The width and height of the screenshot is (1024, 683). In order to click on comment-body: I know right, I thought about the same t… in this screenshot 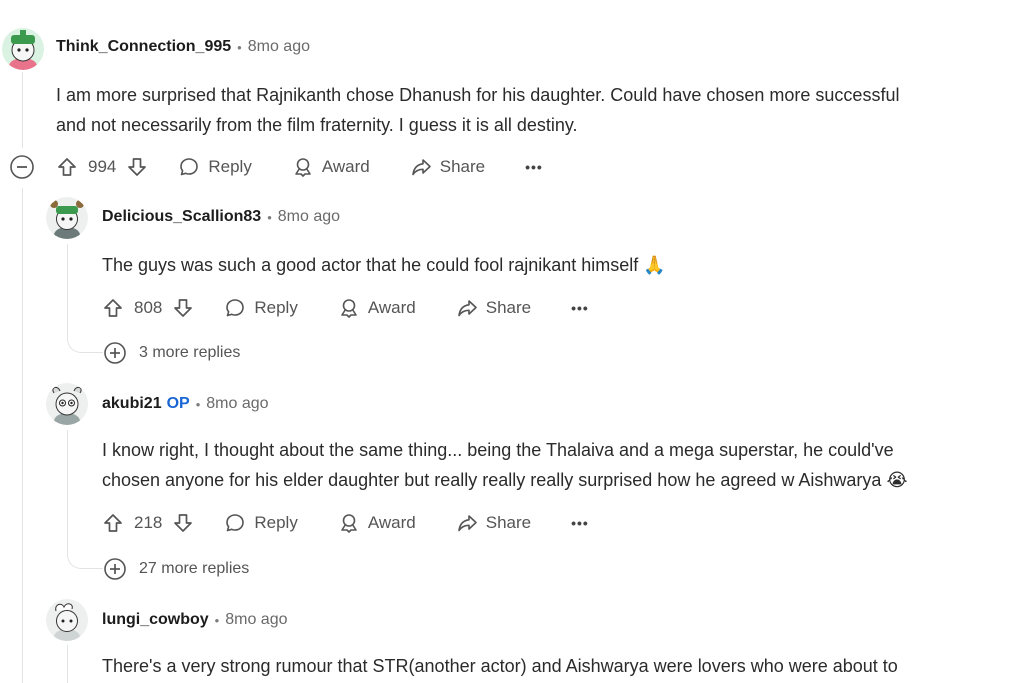, I will do `click(505, 465)`.